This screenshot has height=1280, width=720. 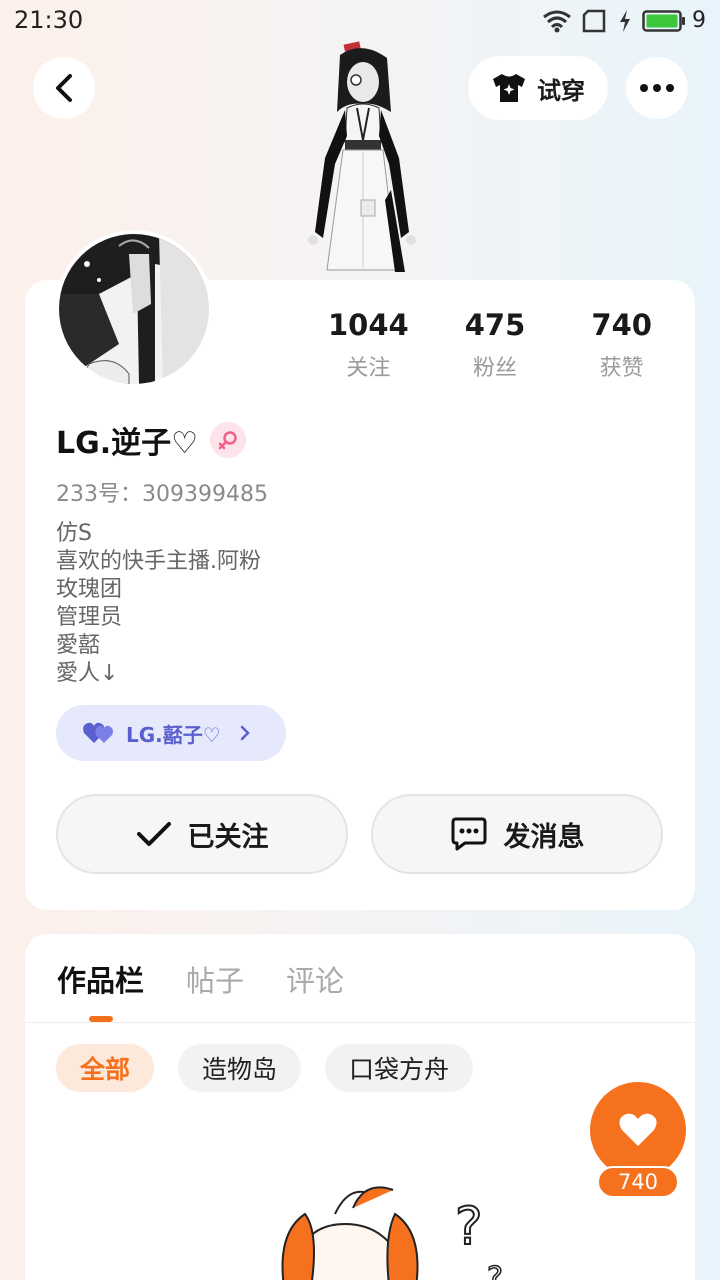 What do you see at coordinates (100, 979) in the screenshot?
I see `tab-works: 作品栏` at bounding box center [100, 979].